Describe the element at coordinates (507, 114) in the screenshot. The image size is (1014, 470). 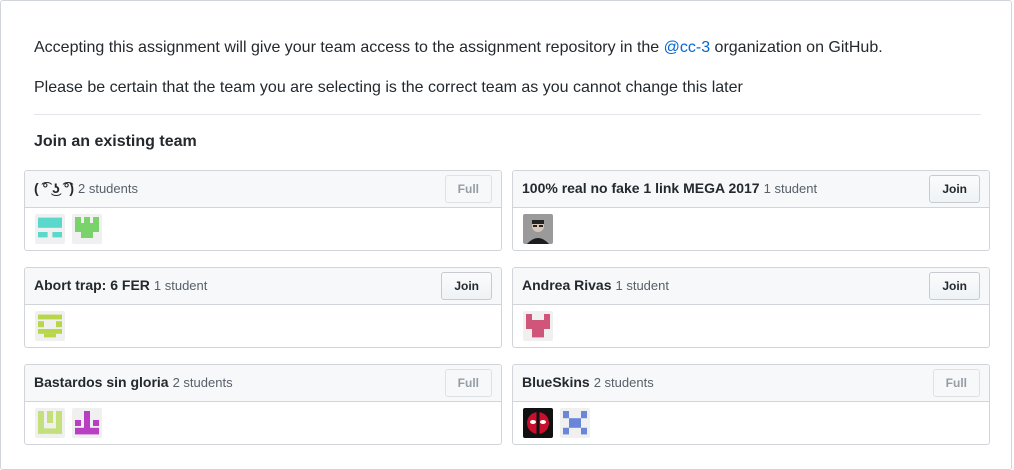
I see `divider` at that location.